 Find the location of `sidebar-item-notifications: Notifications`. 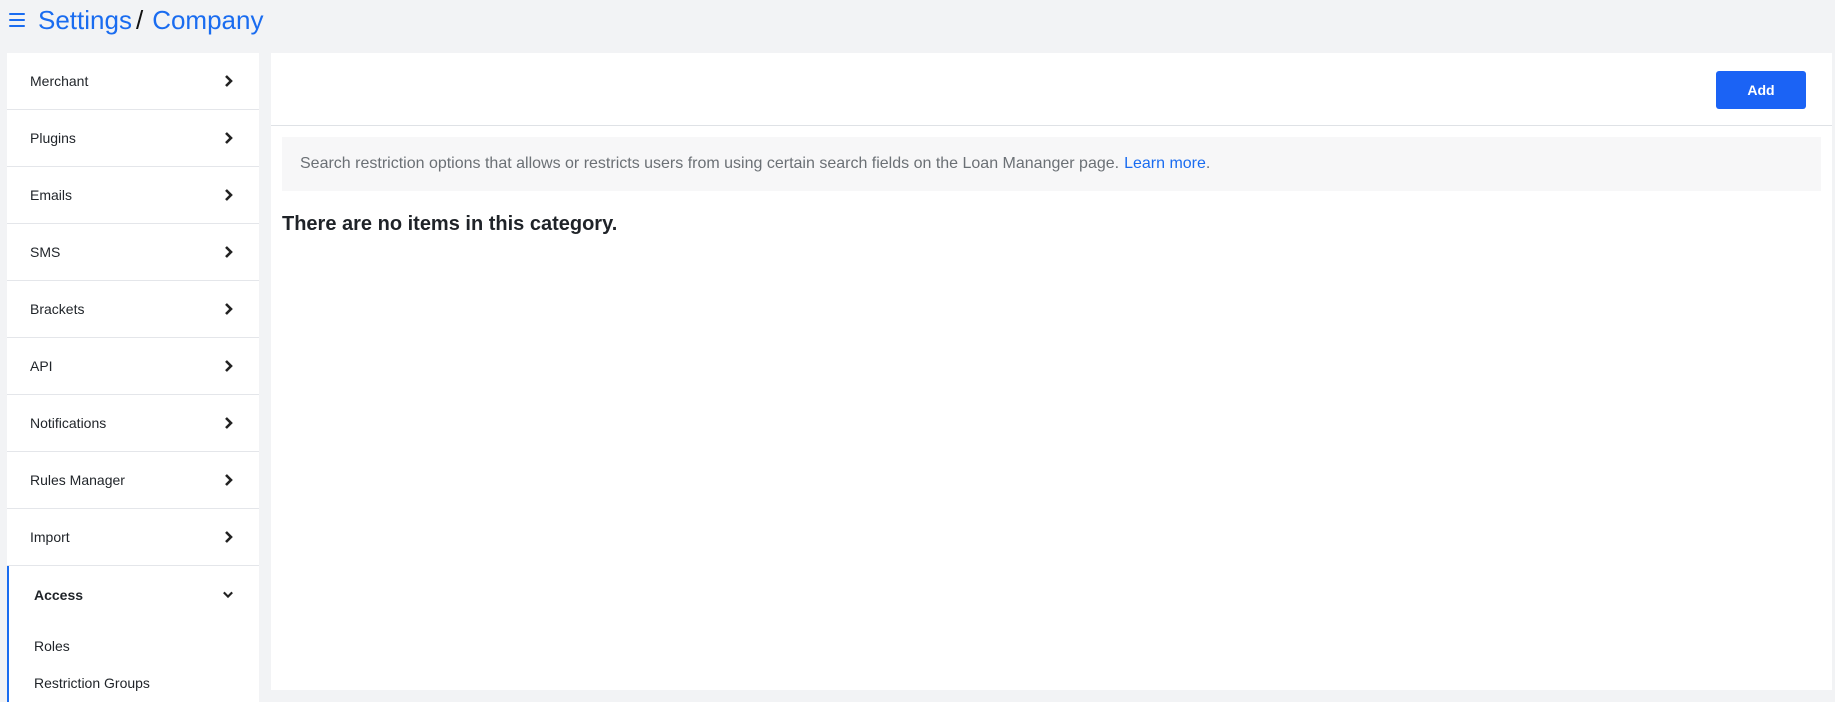

sidebar-item-notifications: Notifications is located at coordinates (133, 423).